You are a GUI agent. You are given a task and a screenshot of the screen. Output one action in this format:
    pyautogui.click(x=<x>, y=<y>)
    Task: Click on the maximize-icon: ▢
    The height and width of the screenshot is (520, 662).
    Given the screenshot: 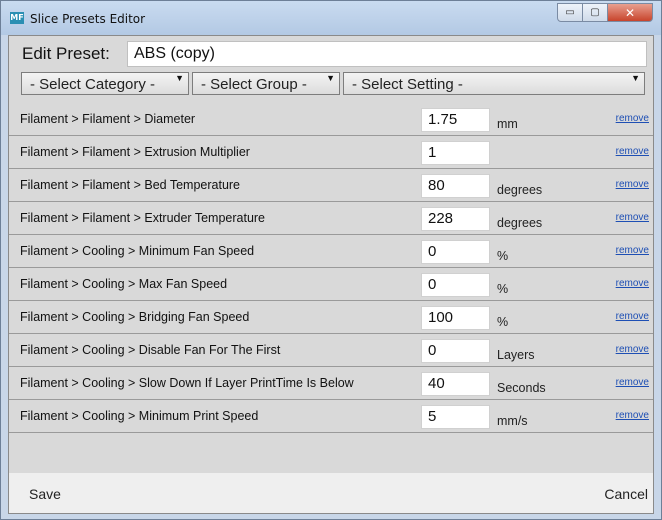 What is the action you would take?
    pyautogui.click(x=595, y=12)
    